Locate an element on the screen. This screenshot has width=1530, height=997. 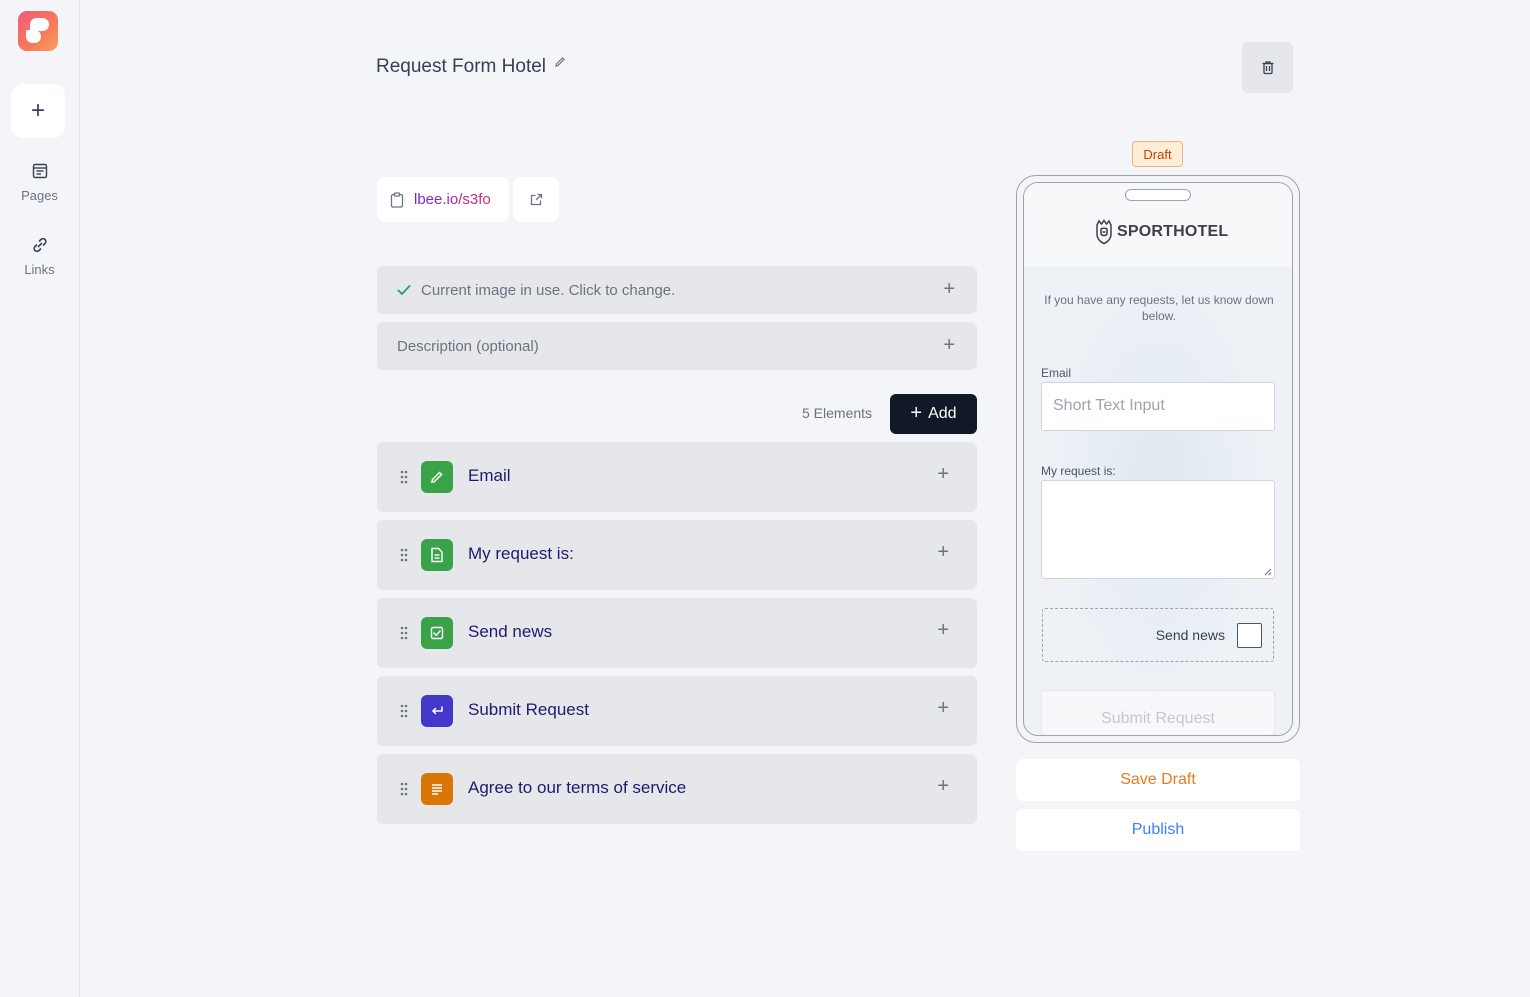
trash-icon is located at coordinates (1267, 68).